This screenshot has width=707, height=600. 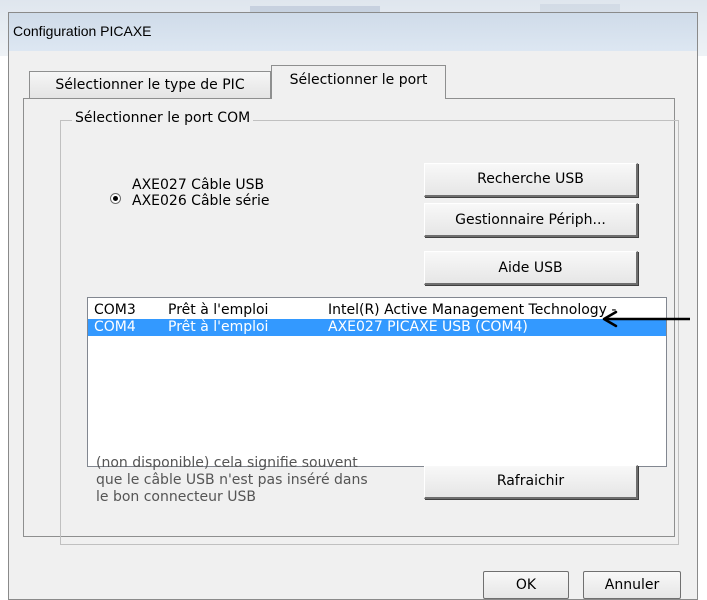 I want to click on radio-option-serial-cable: AXE026 Câble série, so click(x=201, y=201).